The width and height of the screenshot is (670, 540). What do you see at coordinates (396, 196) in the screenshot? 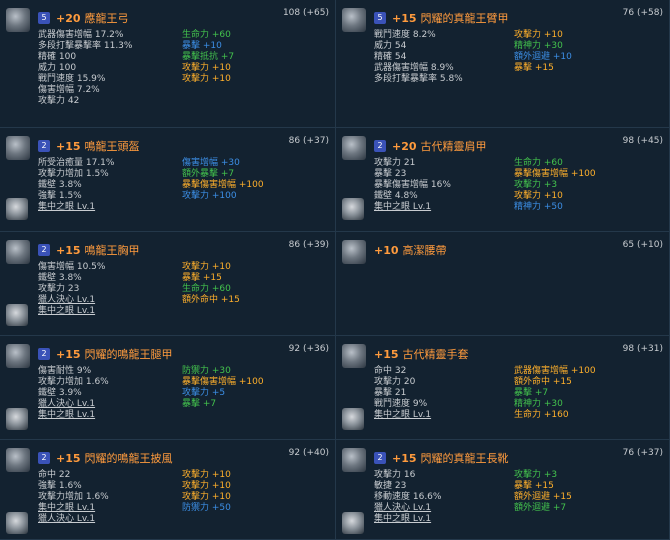
I see `stat-line: 鐵壁 4.8%` at bounding box center [396, 196].